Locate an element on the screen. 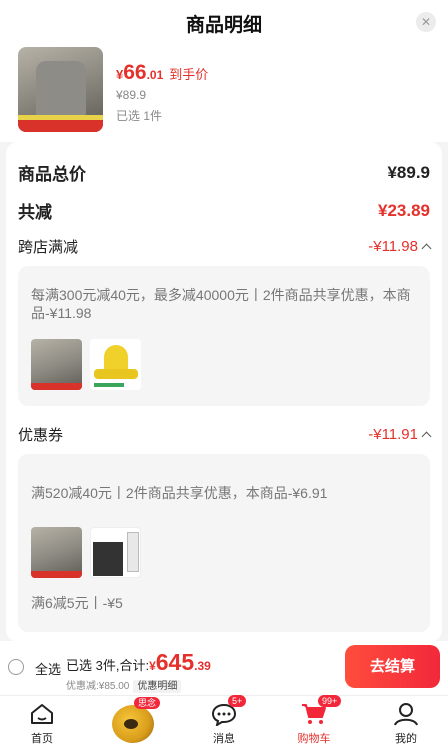 The width and height of the screenshot is (448, 747). select-all-radio is located at coordinates (16, 667).